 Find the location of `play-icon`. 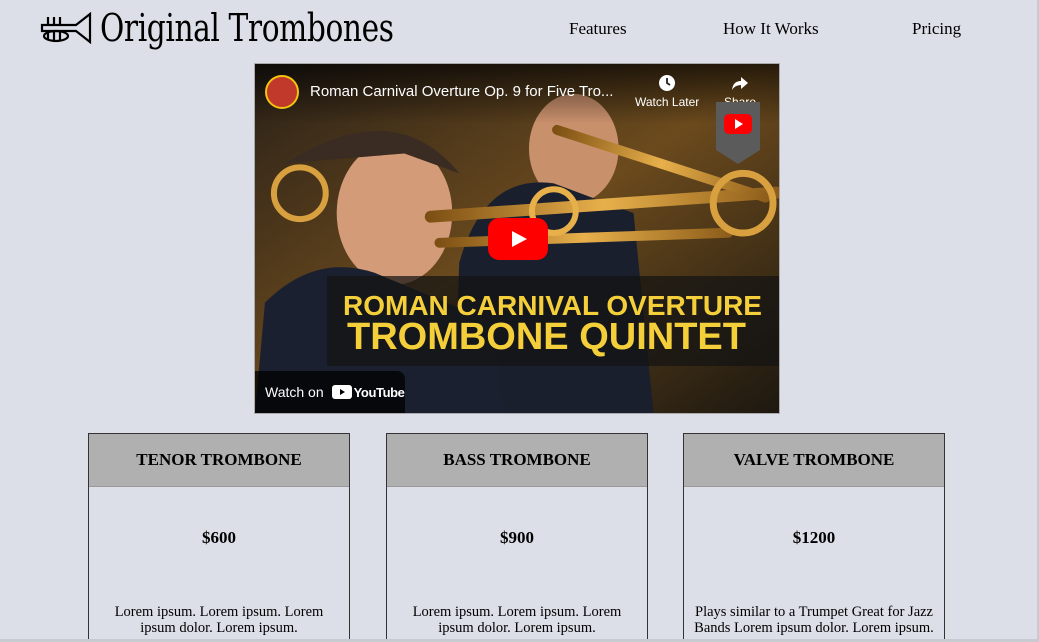

play-icon is located at coordinates (341, 392).